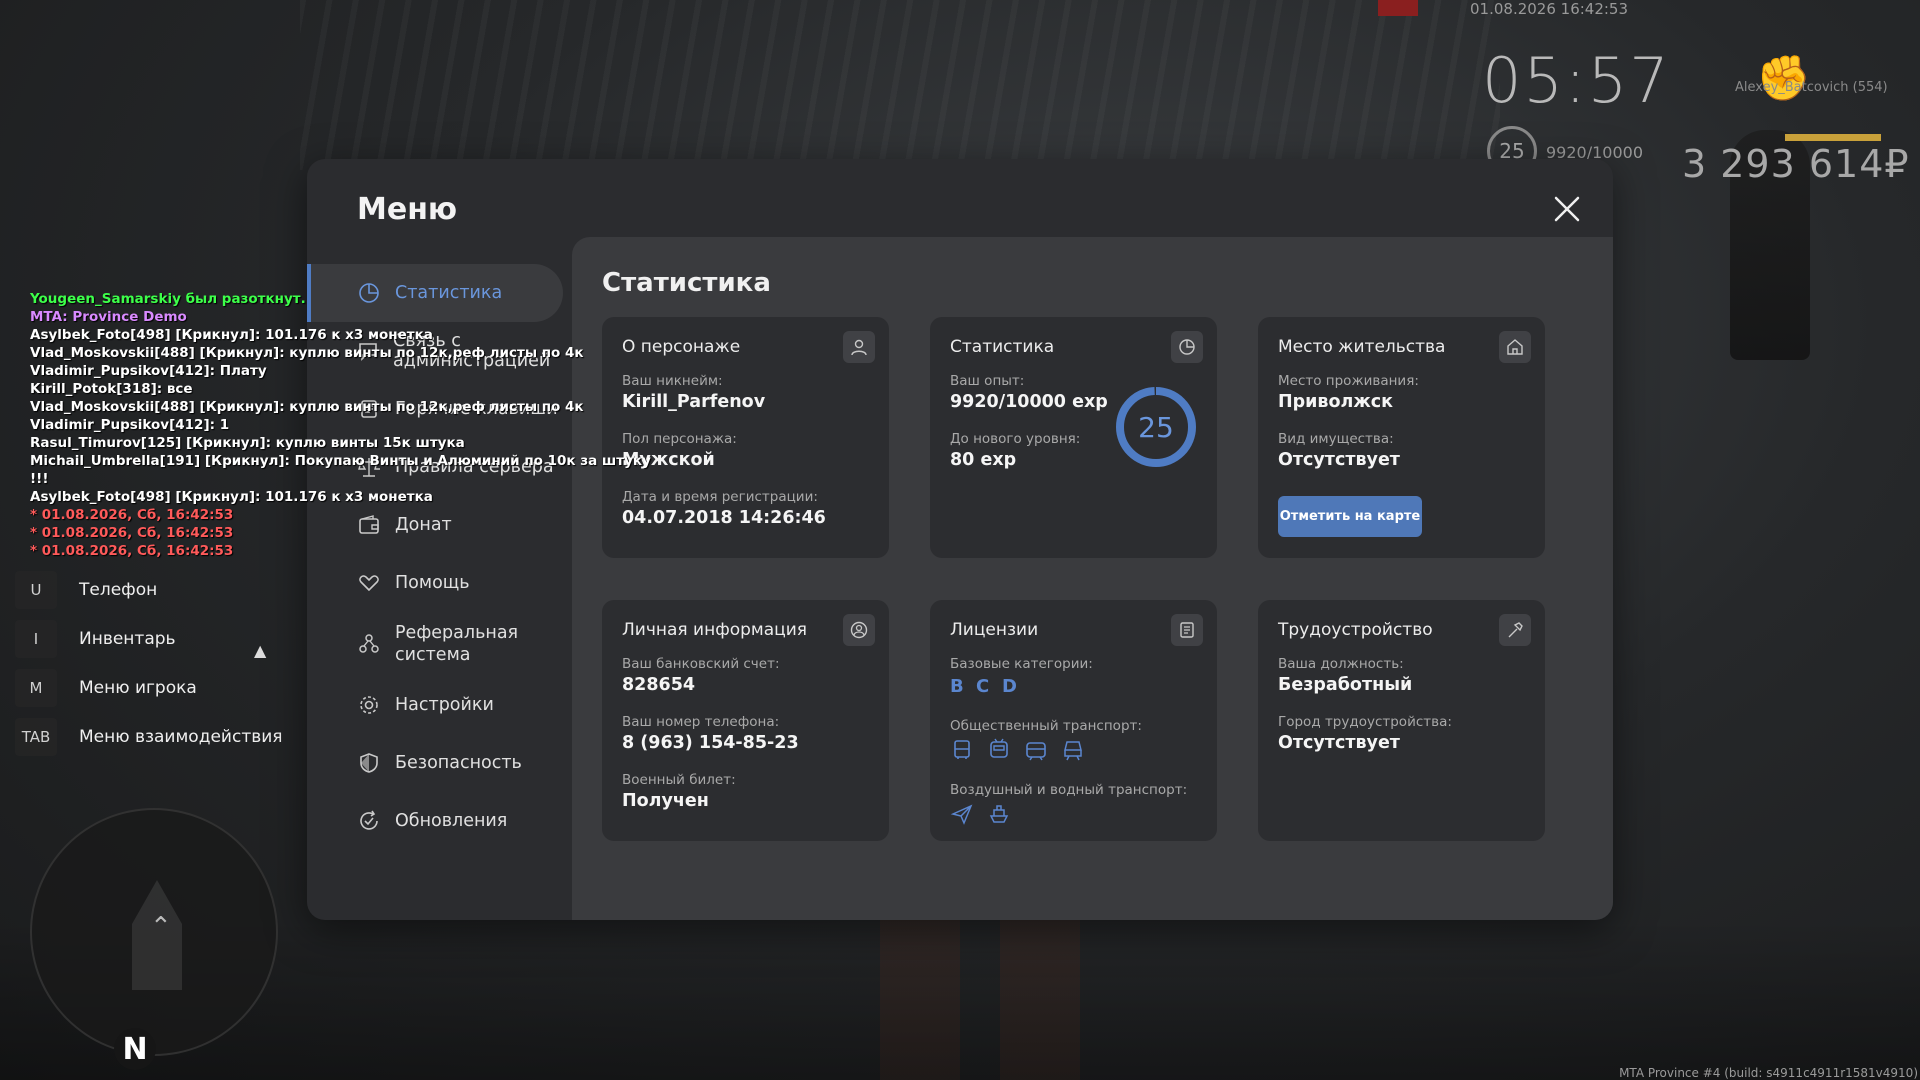 The width and height of the screenshot is (1920, 1080). I want to click on military-label: Военный билет:, so click(679, 780).